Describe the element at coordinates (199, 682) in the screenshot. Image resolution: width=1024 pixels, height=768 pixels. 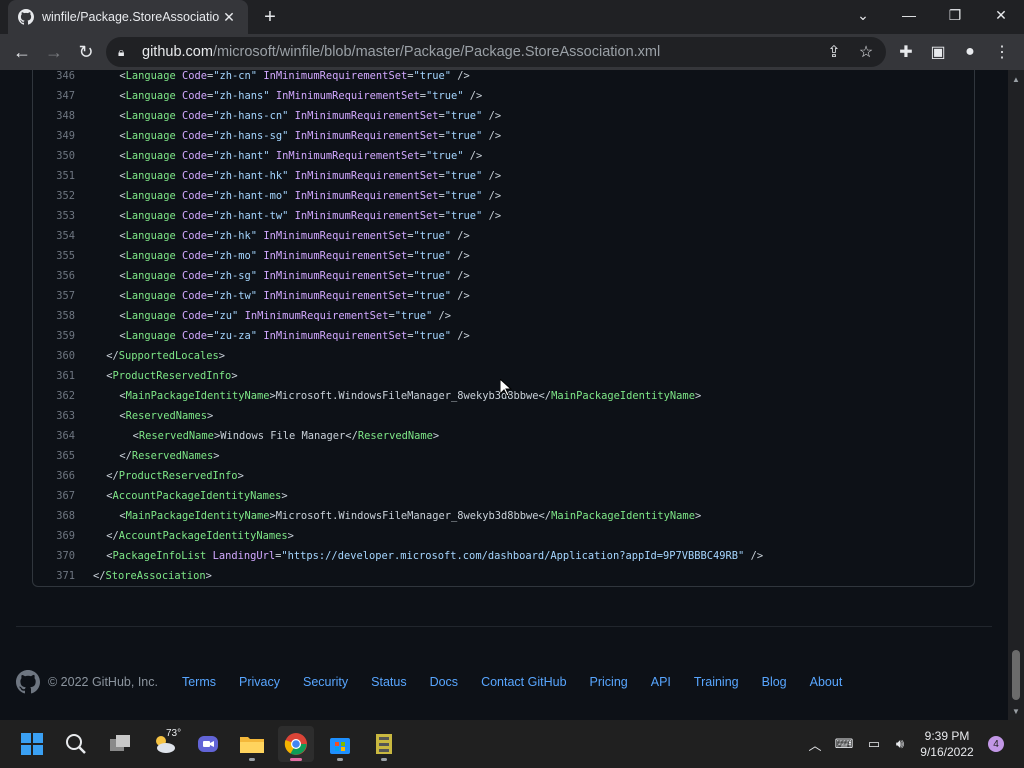
I see `footer-link-terms: Terms` at that location.